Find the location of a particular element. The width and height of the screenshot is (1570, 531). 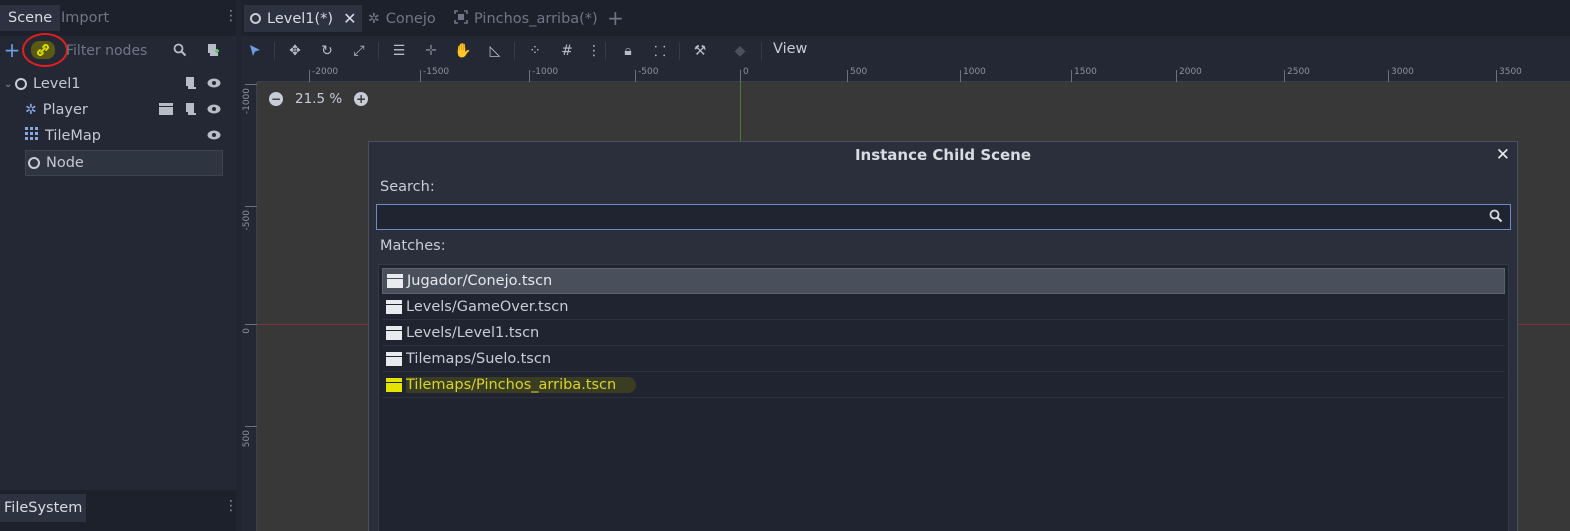

tree-row-node: Node is located at coordinates (124, 163).